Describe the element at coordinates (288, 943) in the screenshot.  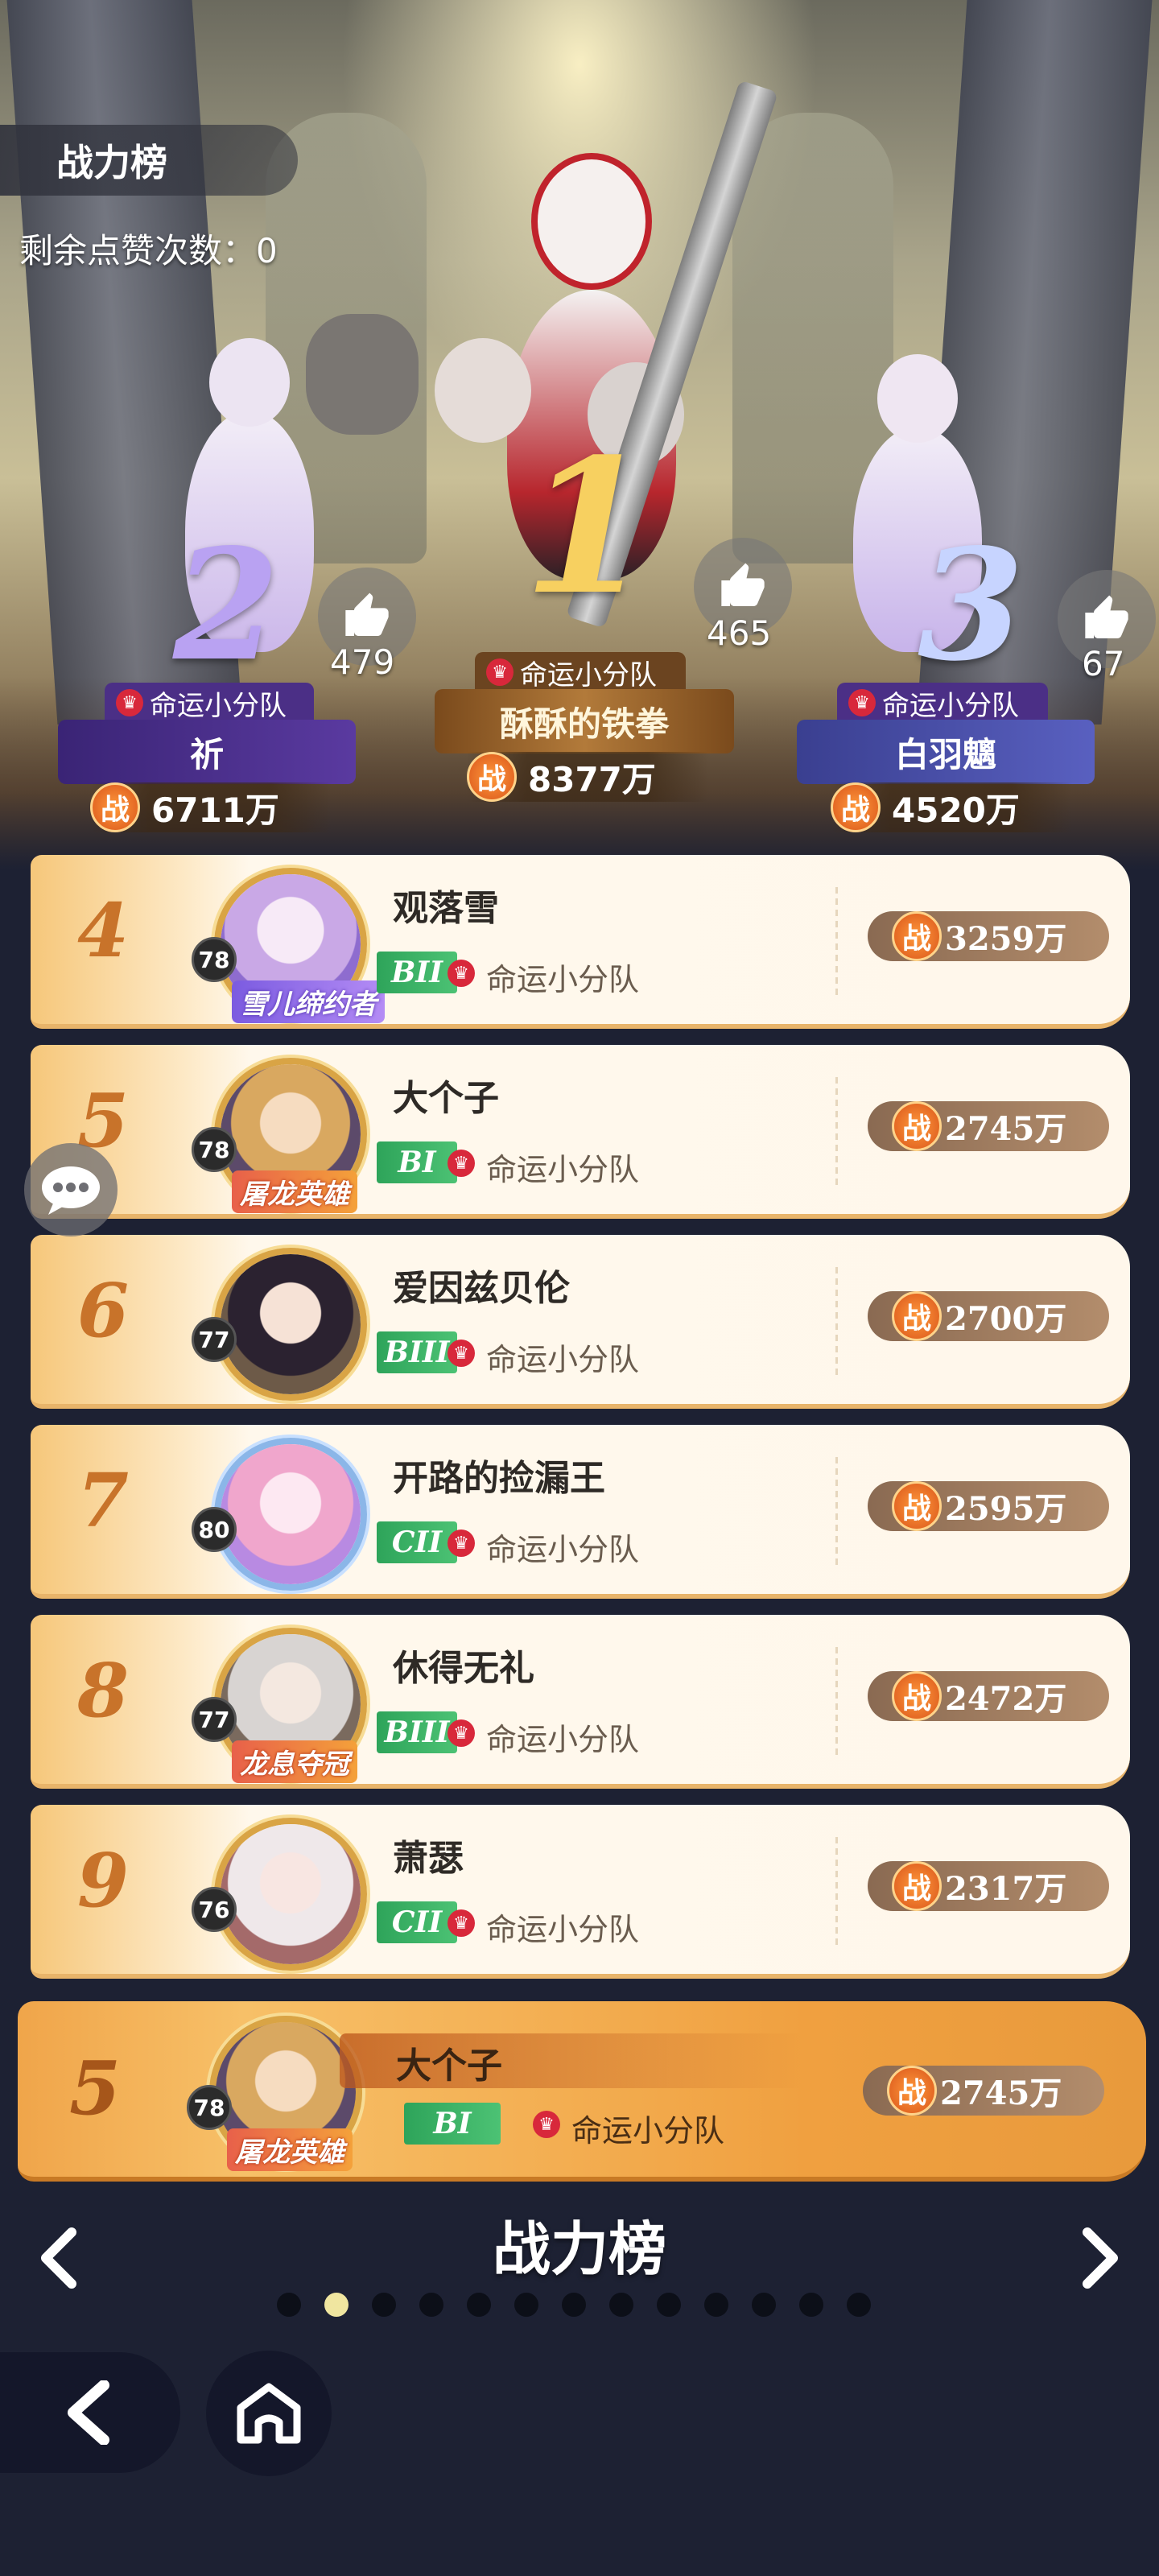
I see `avatar: 78 雪儿缔约者` at that location.